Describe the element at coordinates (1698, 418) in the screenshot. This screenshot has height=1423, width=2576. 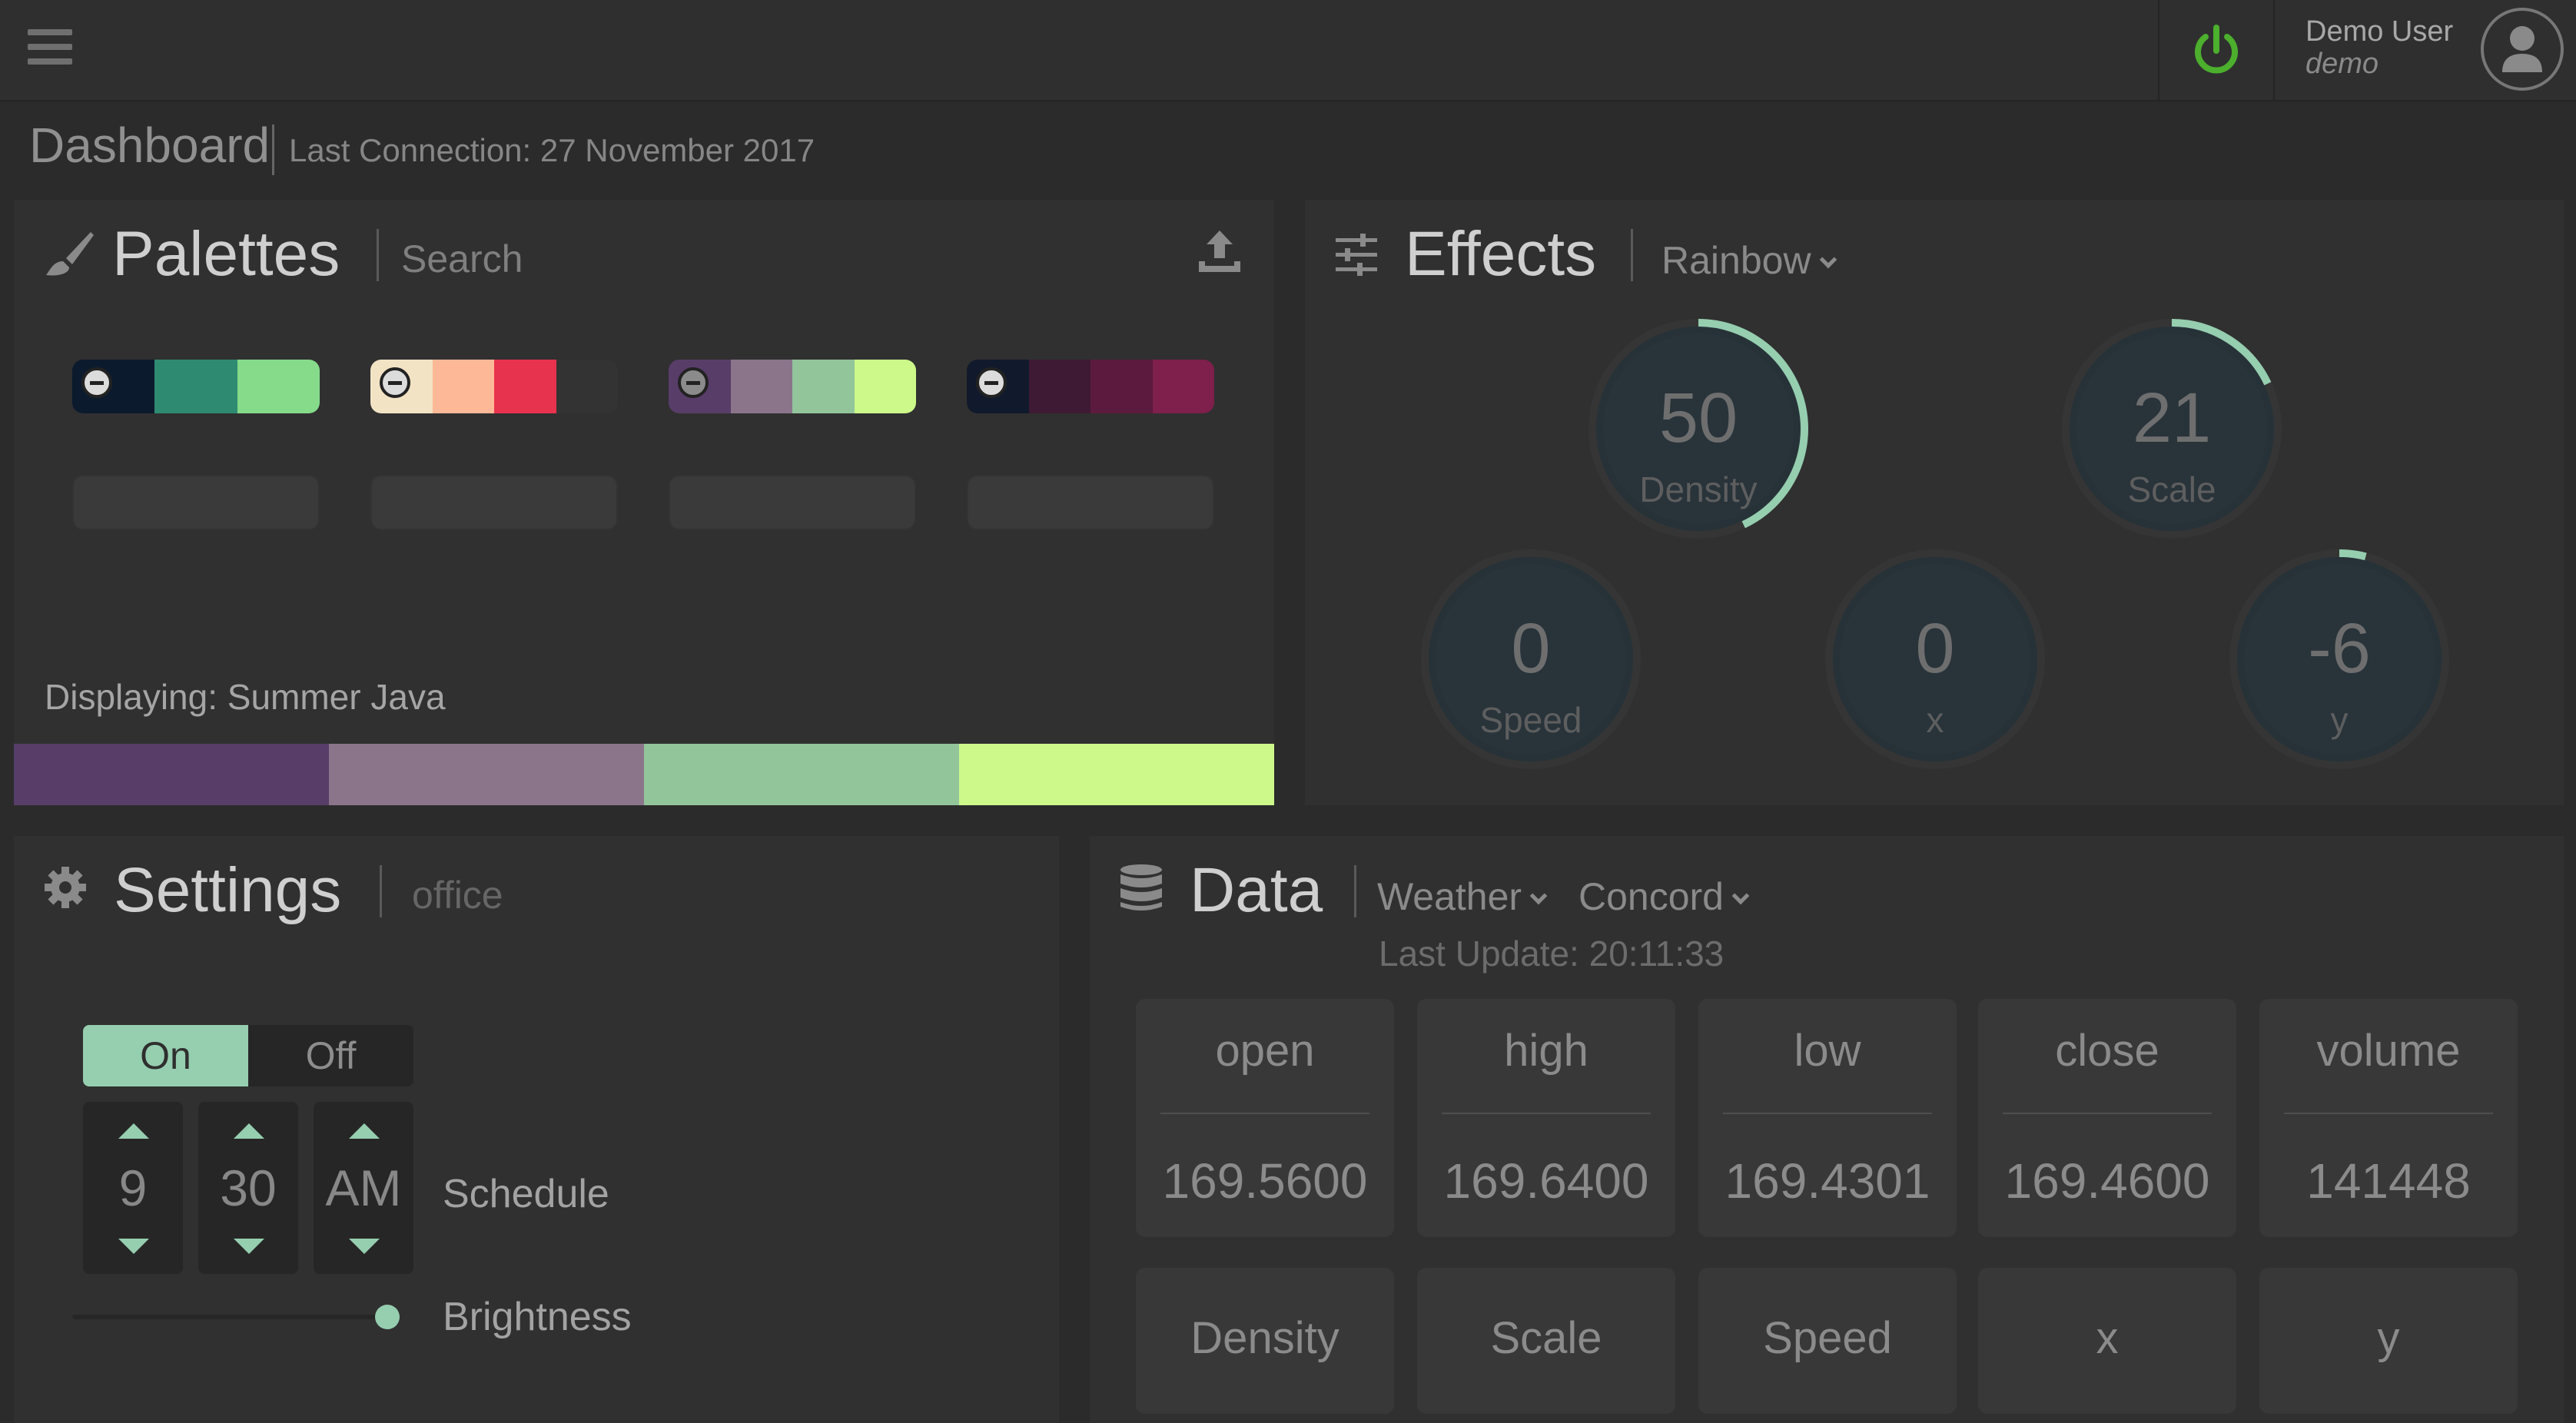
I see `knob-value: 50` at that location.